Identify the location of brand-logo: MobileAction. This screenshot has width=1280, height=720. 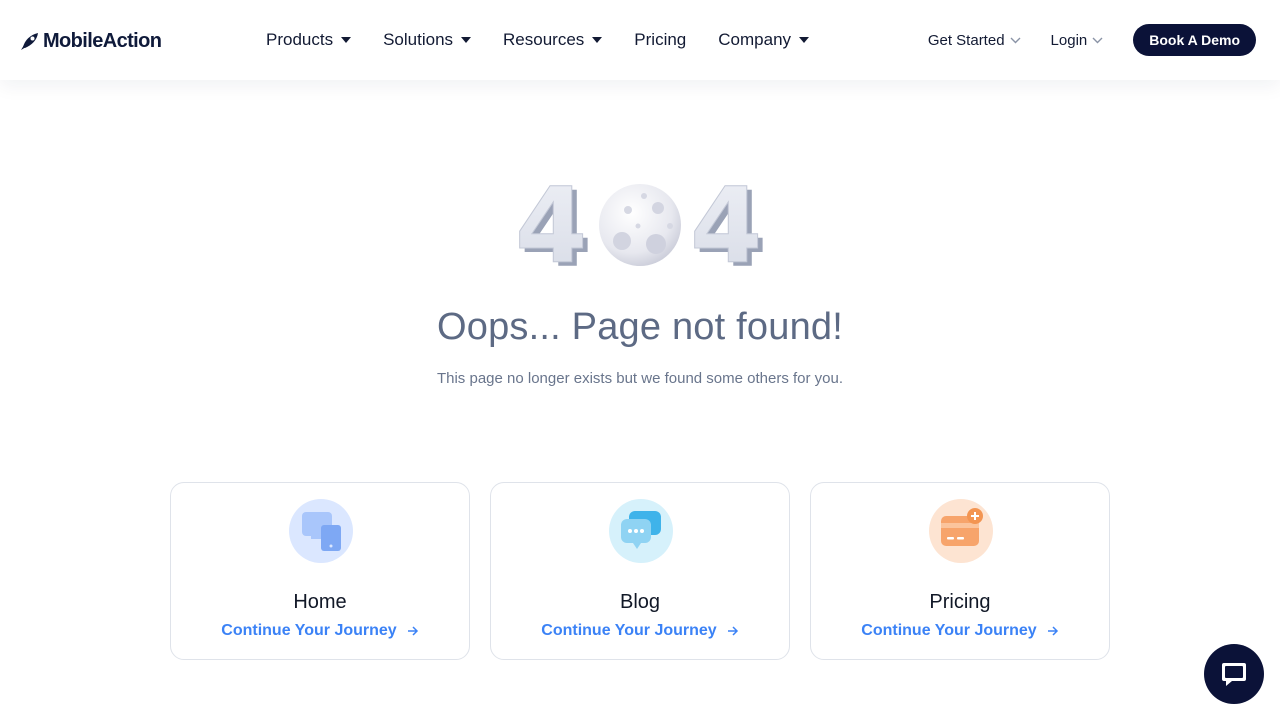
(91, 41).